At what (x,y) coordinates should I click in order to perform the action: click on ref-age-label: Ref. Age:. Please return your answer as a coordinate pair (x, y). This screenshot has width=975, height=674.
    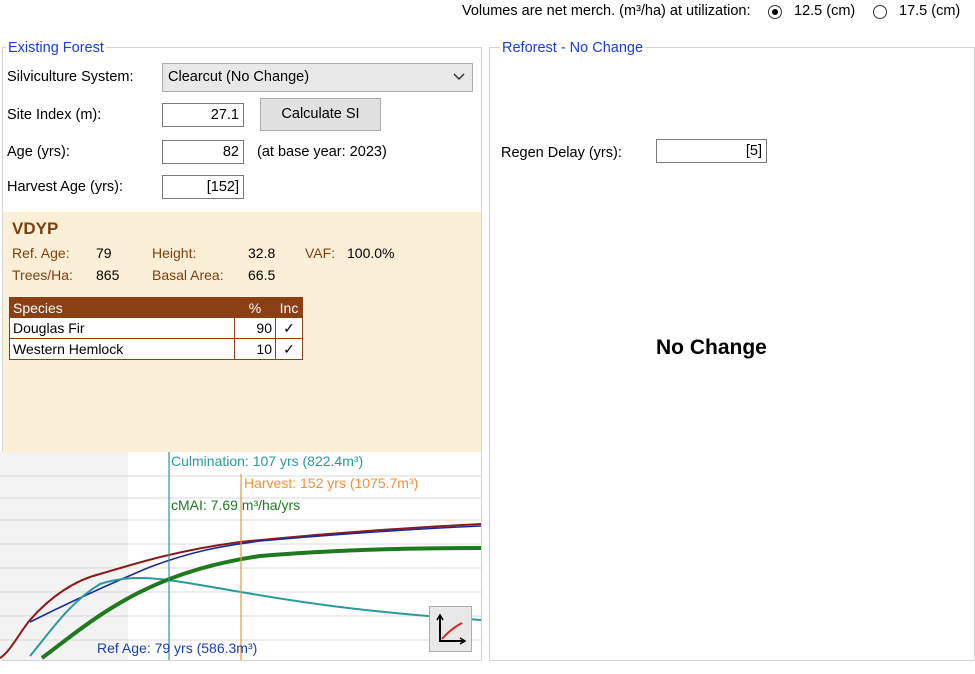
    Looking at the image, I should click on (41, 253).